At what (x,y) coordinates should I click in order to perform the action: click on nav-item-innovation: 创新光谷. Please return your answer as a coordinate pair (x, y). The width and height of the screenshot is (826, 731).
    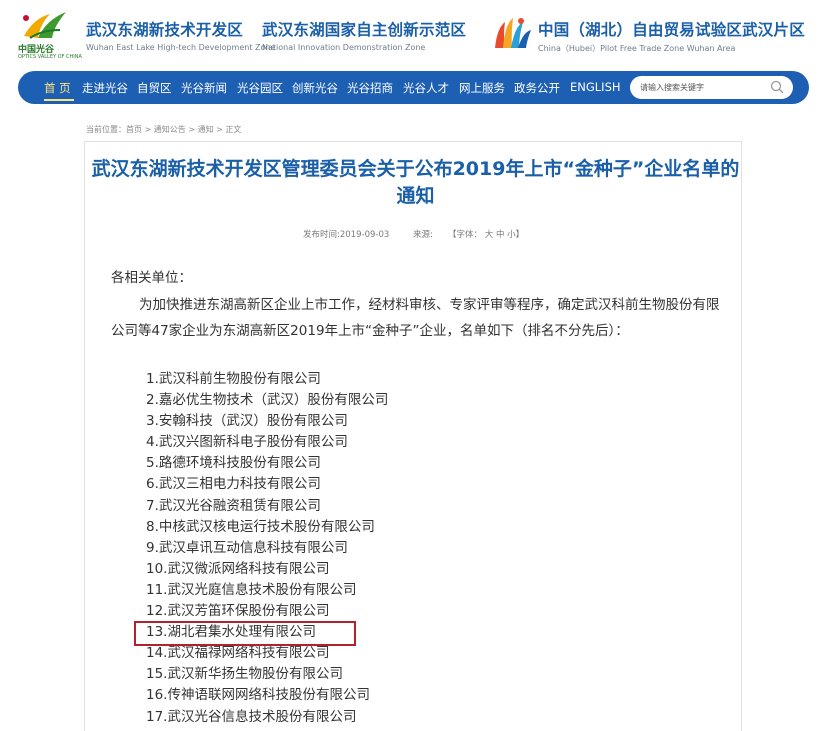
    Looking at the image, I should click on (315, 88).